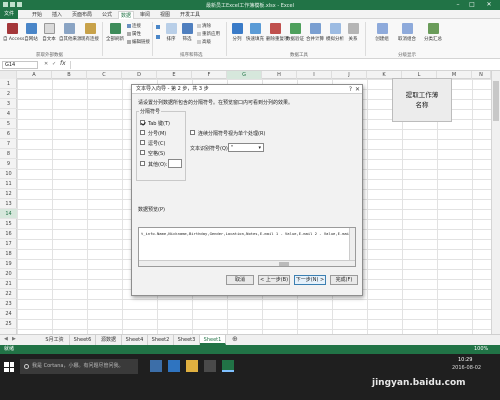  I want to click on existing-connections-button: 现有连接, so click(90, 32).